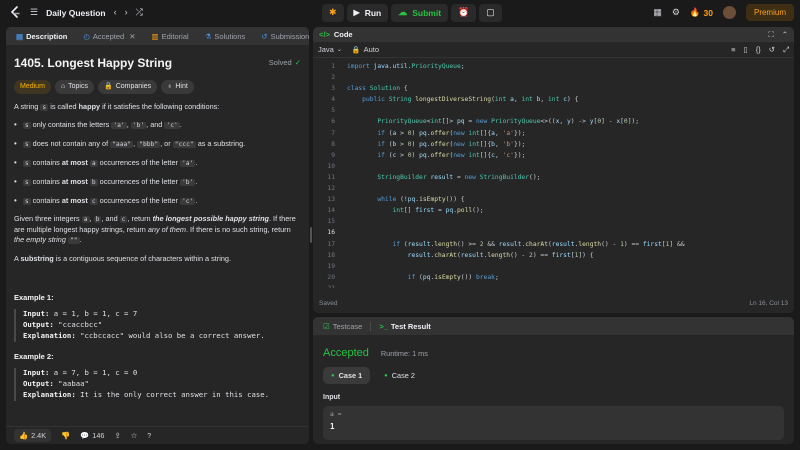  I want to click on bookmark-icon: ▯, so click(746, 50).